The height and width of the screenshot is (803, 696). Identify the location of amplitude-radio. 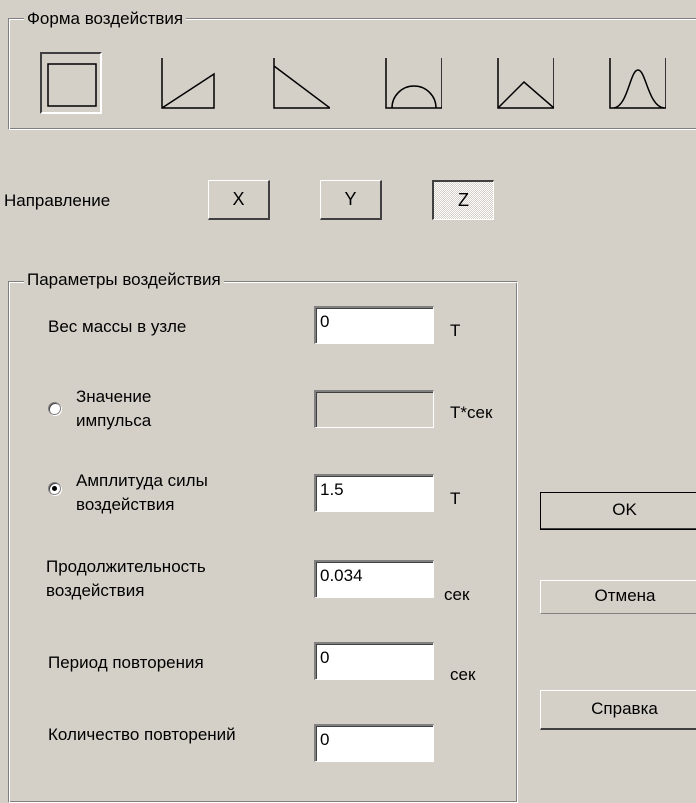
(54, 488).